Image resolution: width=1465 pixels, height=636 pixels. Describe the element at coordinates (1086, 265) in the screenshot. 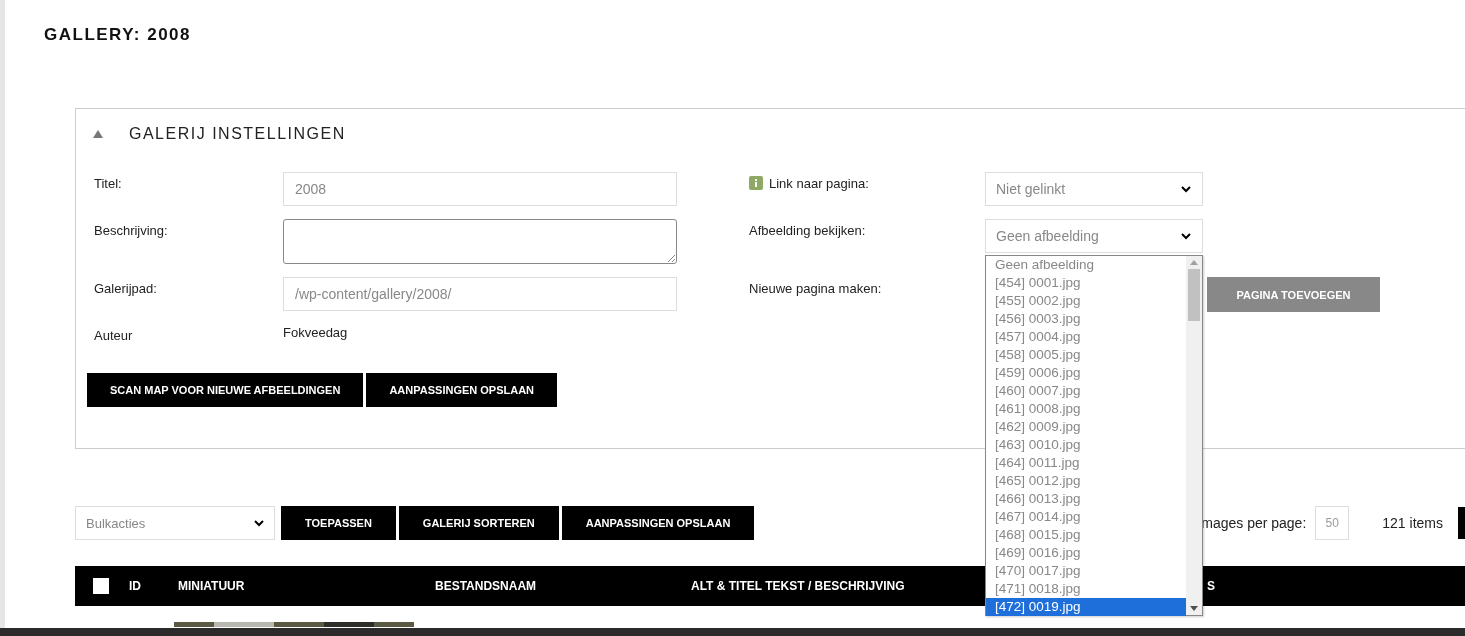

I see `dropdown-option: Geen afbeelding` at that location.